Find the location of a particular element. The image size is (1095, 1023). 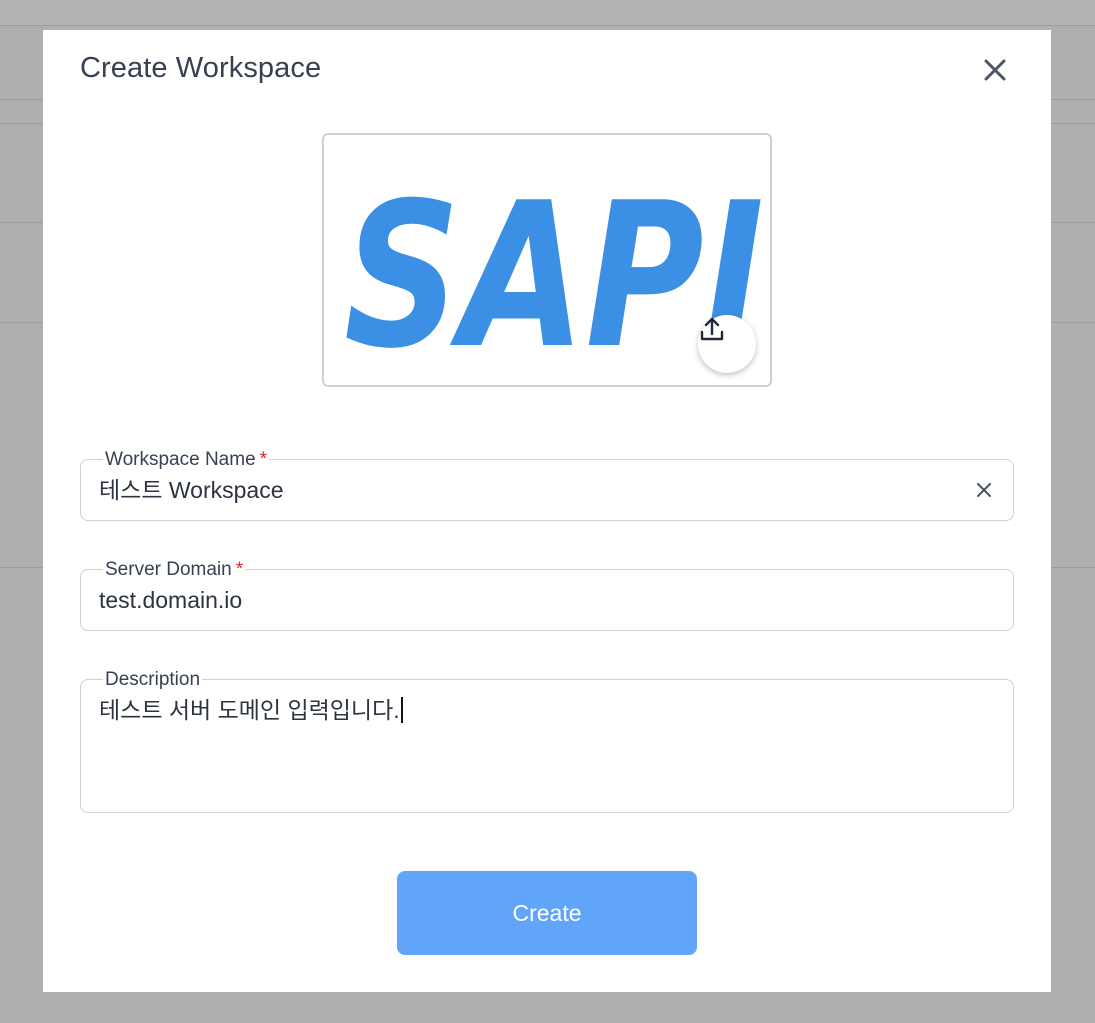

server-domain-field: Server Domain * test.domain.io is located at coordinates (547, 595).